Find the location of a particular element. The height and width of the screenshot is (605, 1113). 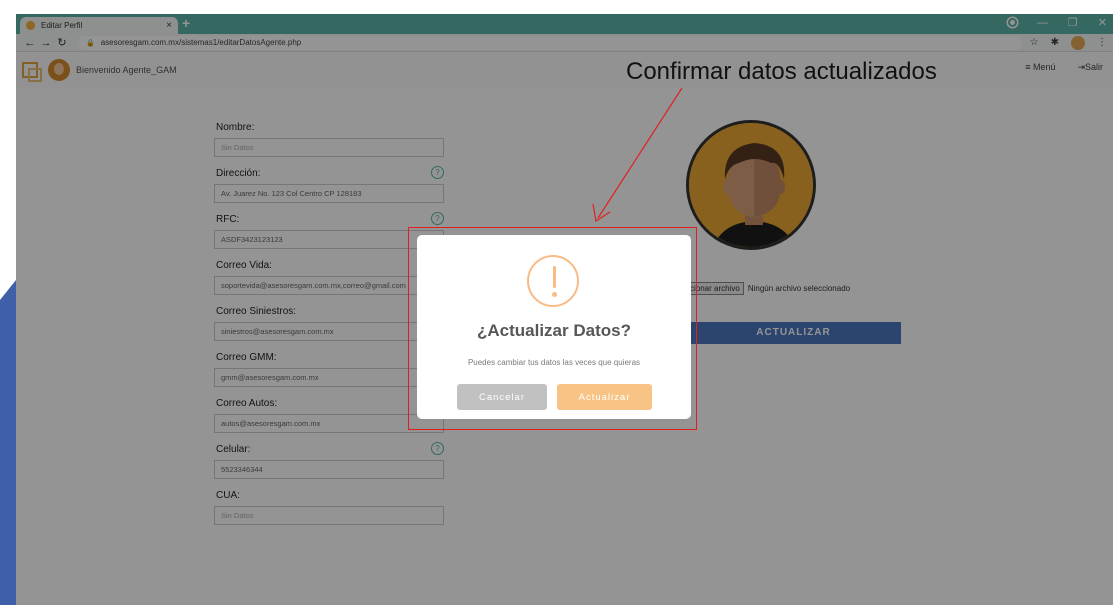

annotation-caption: Confirmar datos actualizados is located at coordinates (781, 71).